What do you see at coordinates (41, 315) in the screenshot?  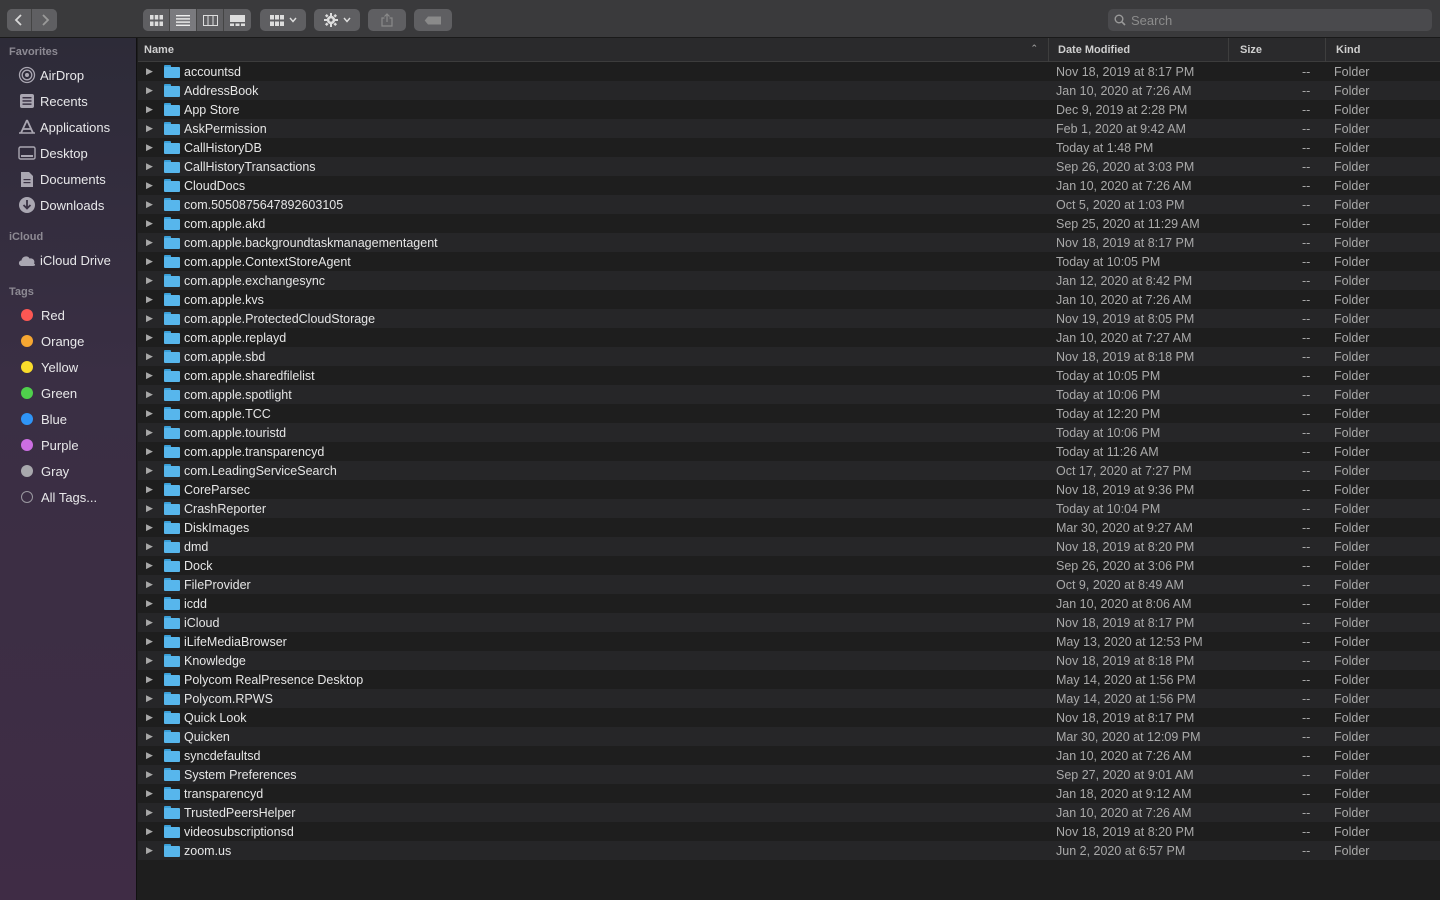 I see `sidebar-tag-red: Red` at bounding box center [41, 315].